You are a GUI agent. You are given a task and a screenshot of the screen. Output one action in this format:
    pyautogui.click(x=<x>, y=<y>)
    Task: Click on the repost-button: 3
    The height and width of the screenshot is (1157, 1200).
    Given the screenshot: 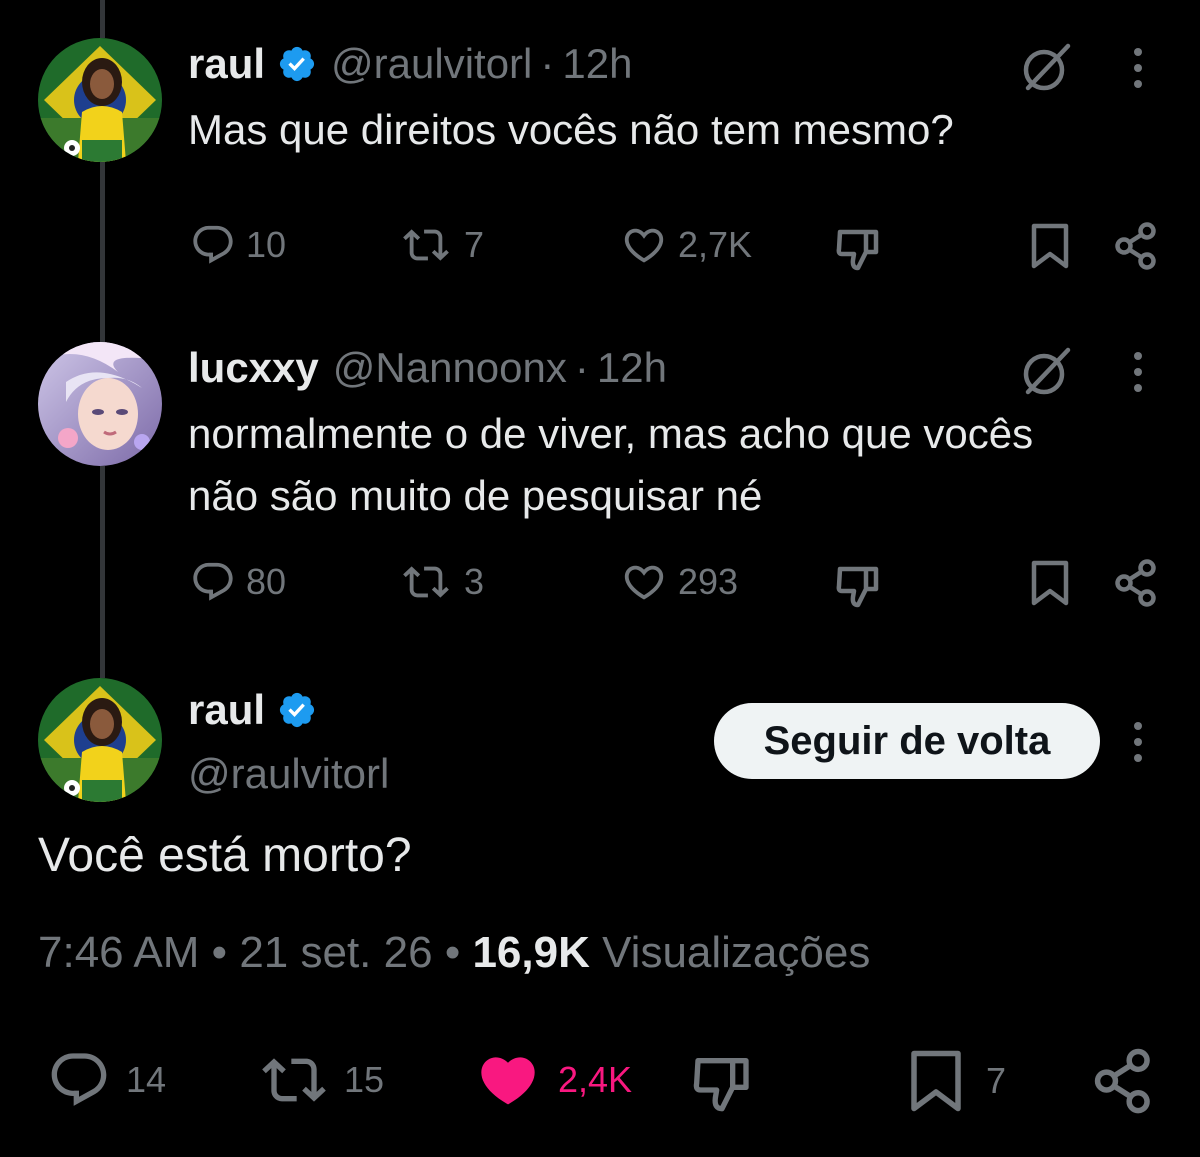 What is the action you would take?
    pyautogui.click(x=441, y=582)
    